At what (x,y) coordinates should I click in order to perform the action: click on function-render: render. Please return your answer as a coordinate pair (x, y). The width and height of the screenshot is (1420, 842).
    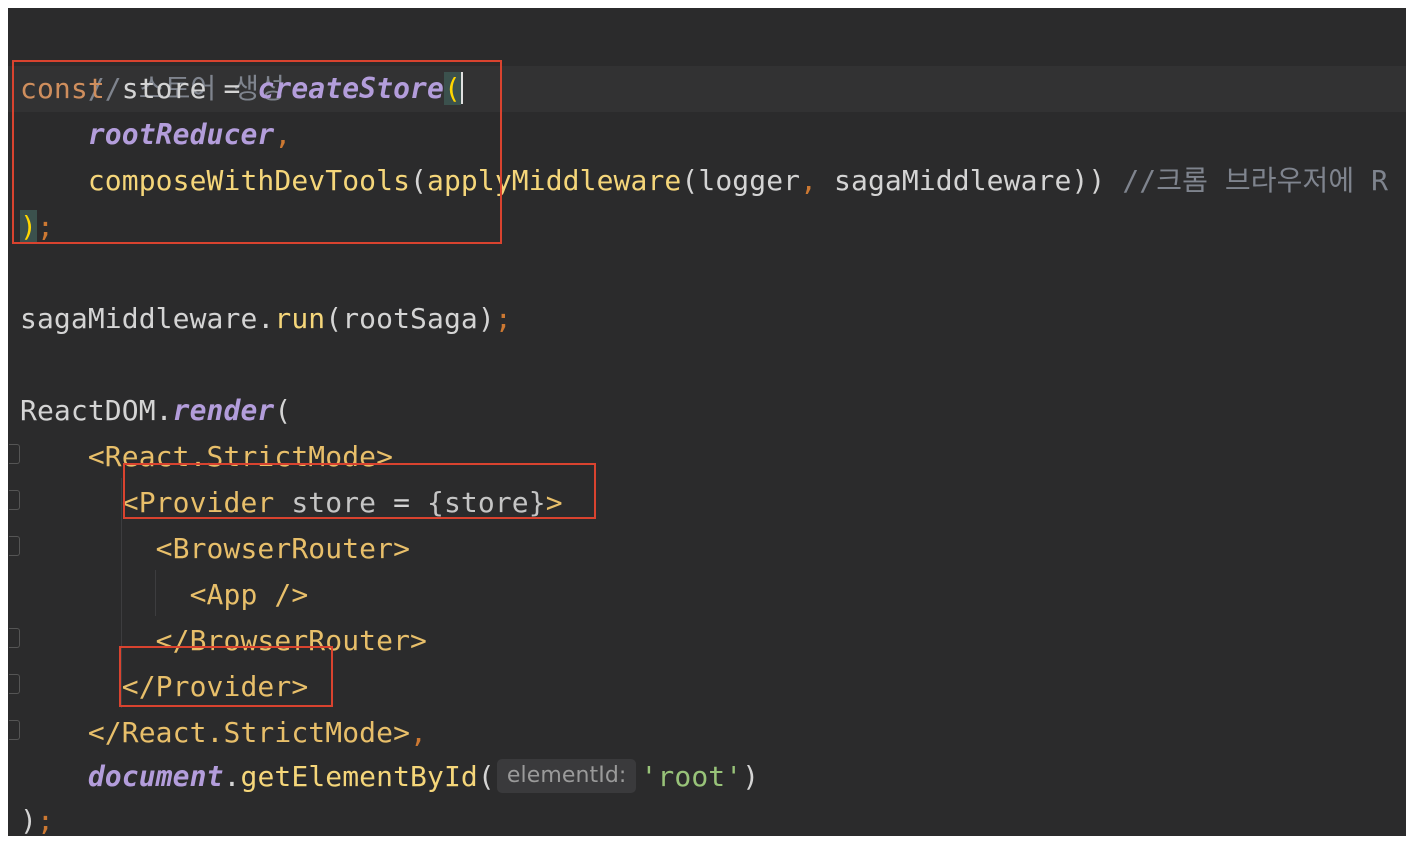
    Looking at the image, I should click on (223, 410).